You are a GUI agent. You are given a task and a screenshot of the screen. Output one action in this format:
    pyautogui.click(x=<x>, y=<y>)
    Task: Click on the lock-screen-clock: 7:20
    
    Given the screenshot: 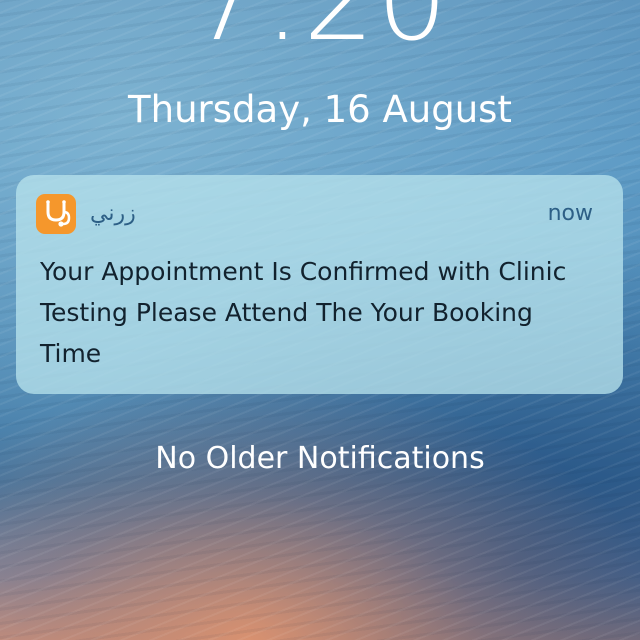 What is the action you would take?
    pyautogui.click(x=320, y=33)
    